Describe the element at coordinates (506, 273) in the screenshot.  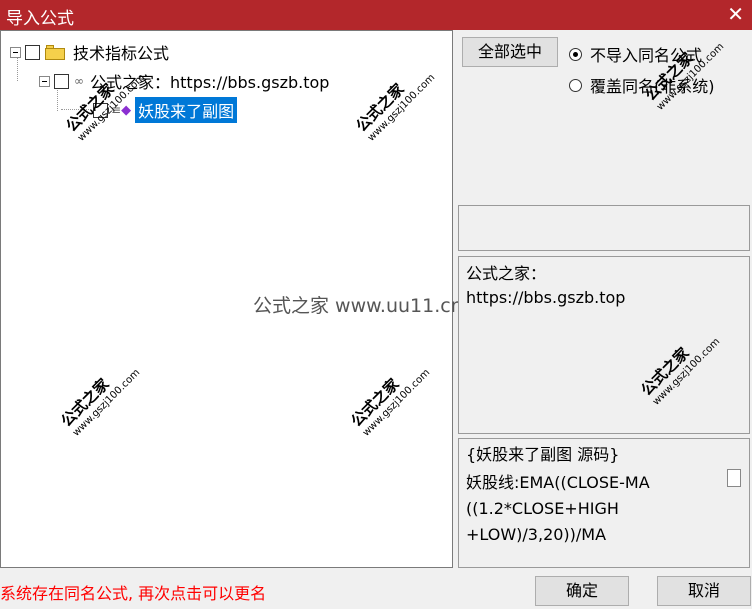
I see `description-line: 公式之家：` at that location.